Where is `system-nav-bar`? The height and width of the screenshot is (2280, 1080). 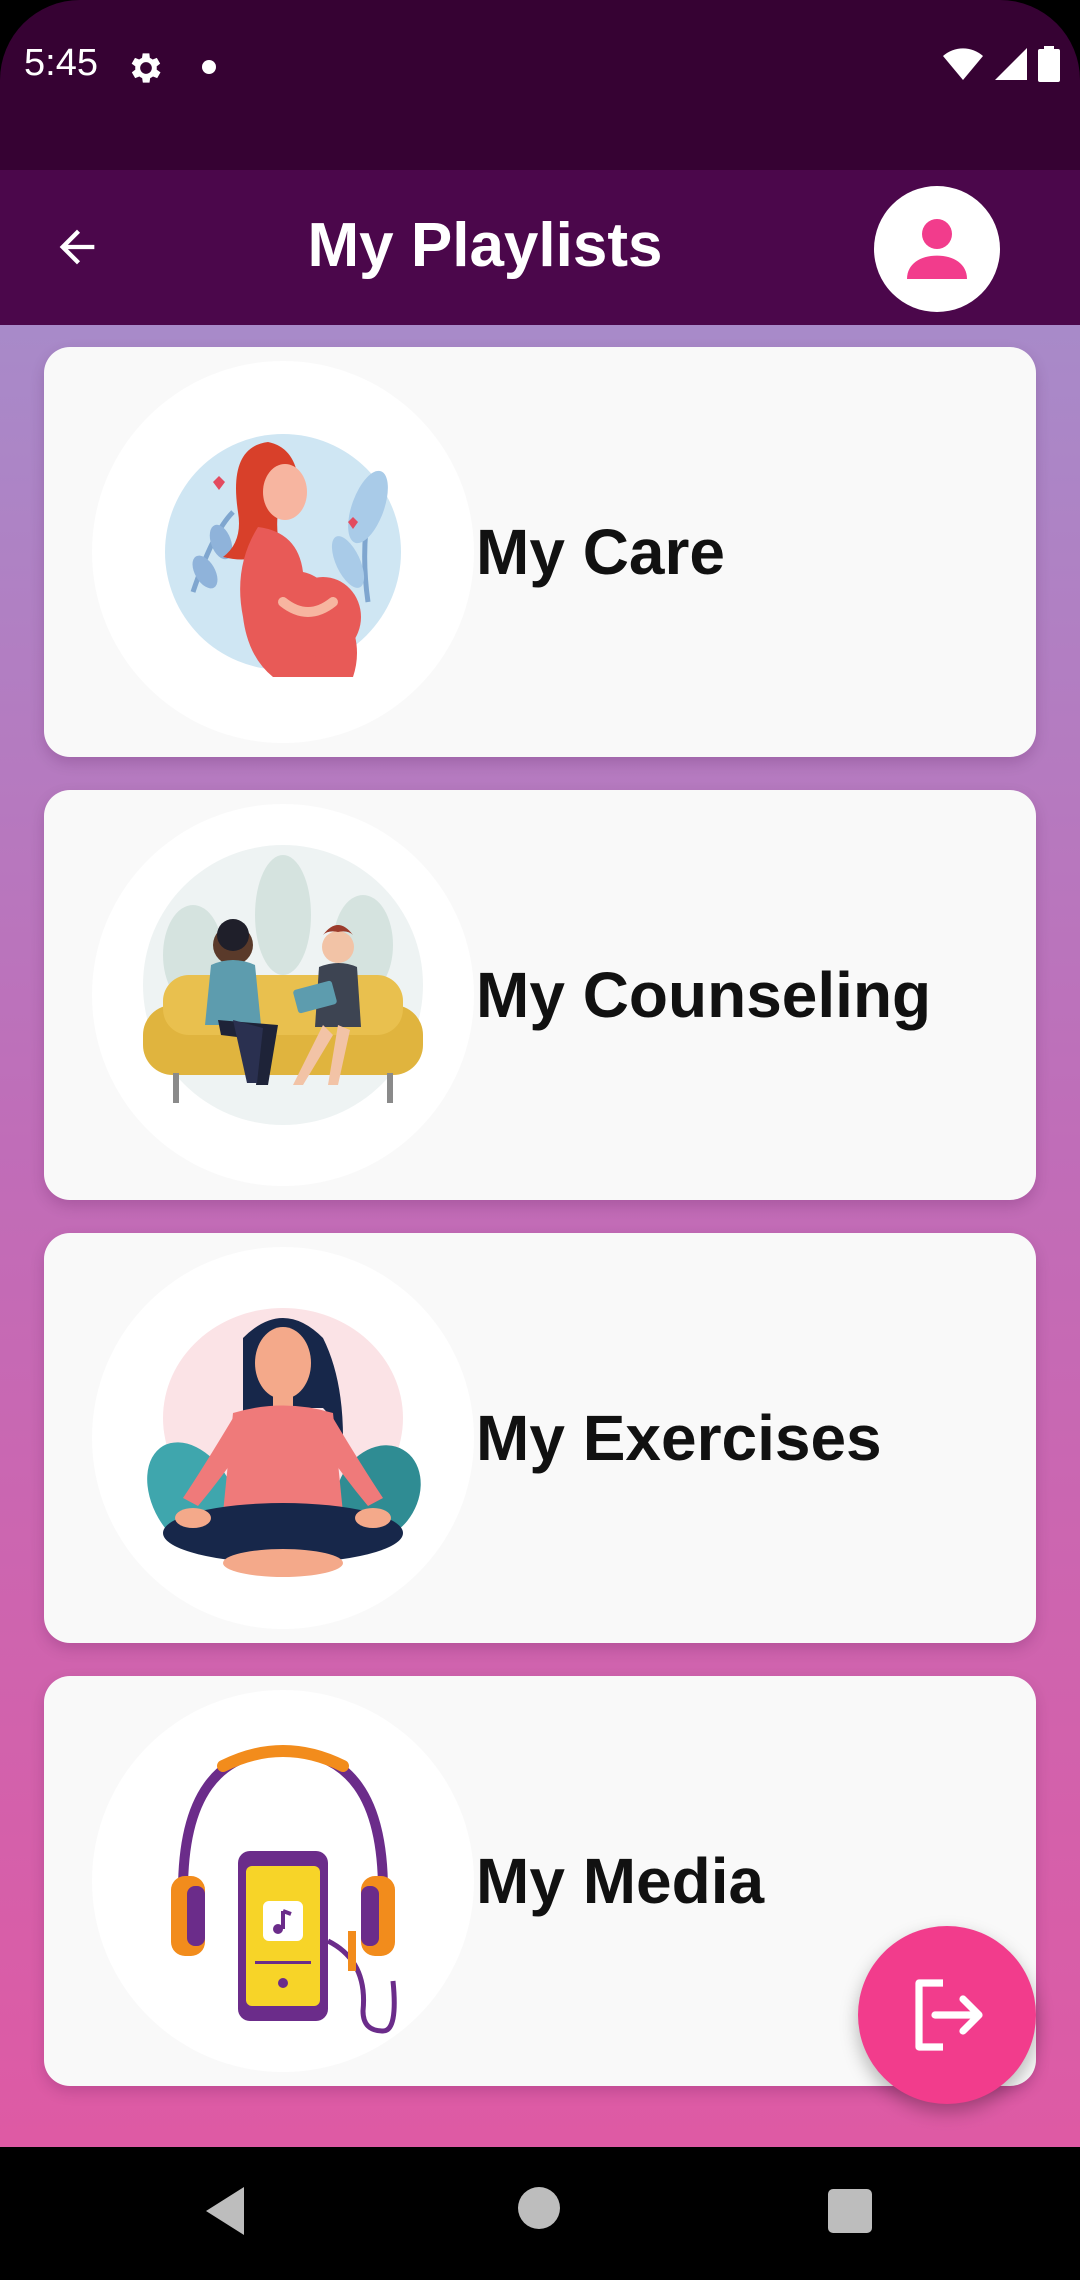
system-nav-bar is located at coordinates (540, 2213).